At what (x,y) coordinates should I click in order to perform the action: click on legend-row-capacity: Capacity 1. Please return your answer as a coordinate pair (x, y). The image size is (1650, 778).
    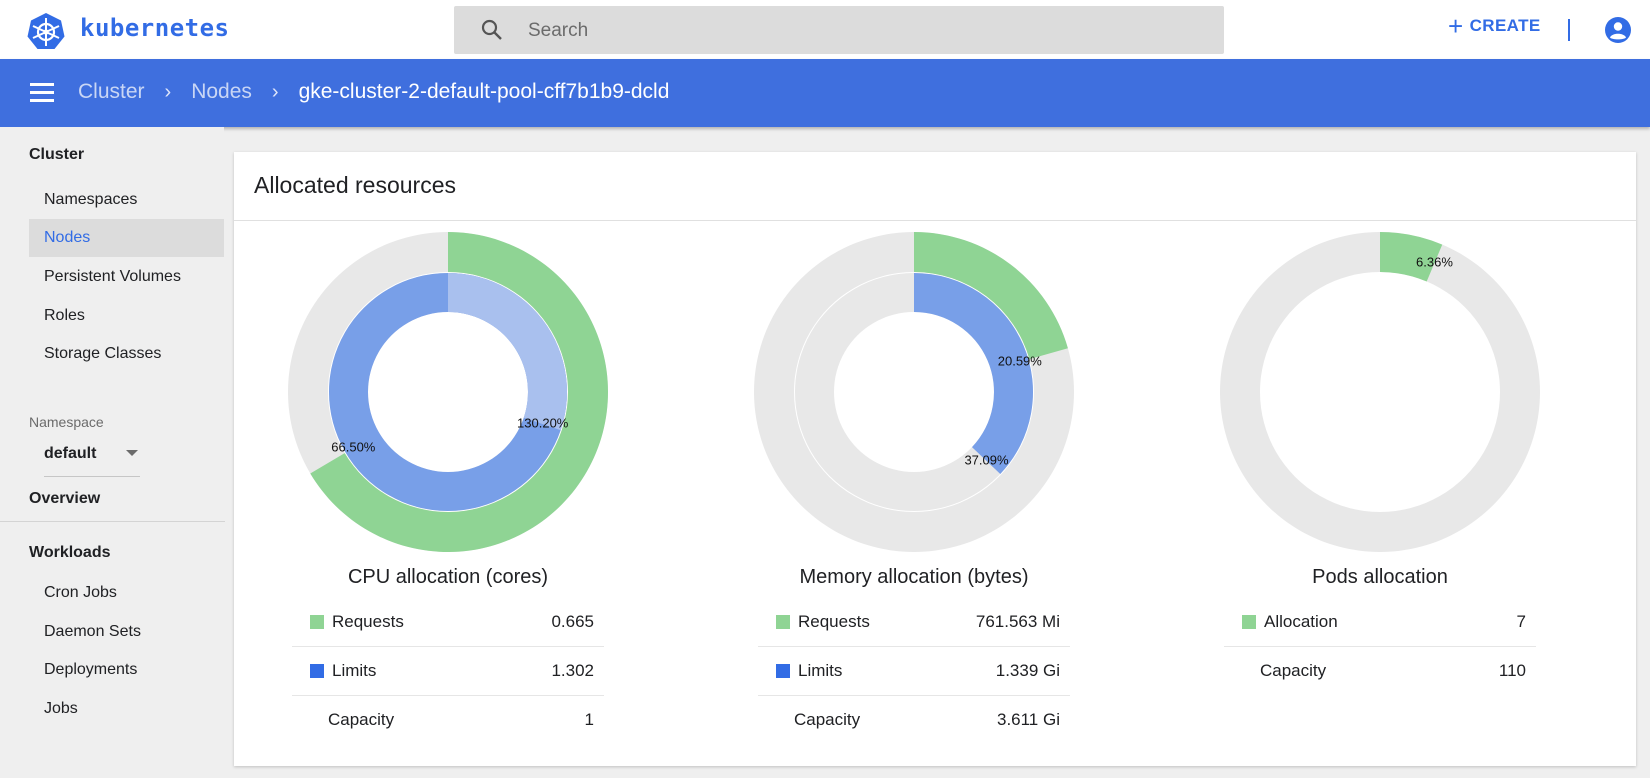
    Looking at the image, I should click on (448, 720).